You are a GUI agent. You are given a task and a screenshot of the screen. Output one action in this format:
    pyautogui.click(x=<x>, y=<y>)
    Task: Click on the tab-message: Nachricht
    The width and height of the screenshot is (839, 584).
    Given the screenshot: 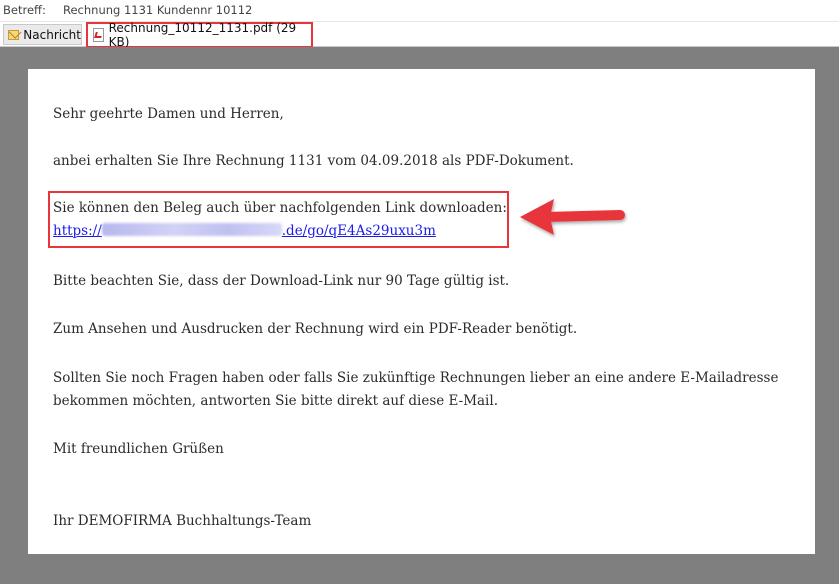 What is the action you would take?
    pyautogui.click(x=42, y=34)
    